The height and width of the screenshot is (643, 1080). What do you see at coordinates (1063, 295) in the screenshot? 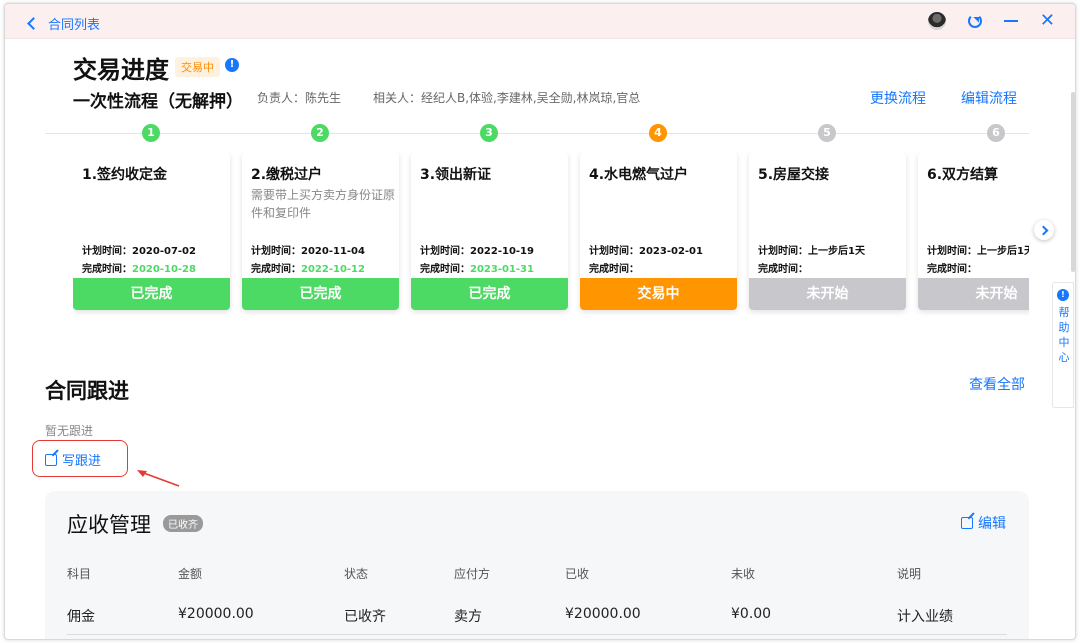
I see `help-icon: !` at bounding box center [1063, 295].